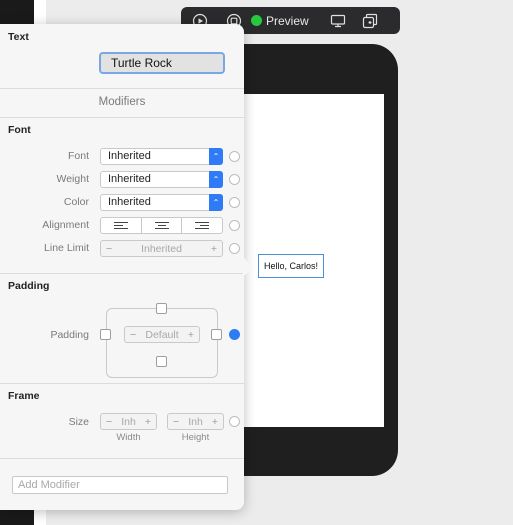  Describe the element at coordinates (18, 37) in the screenshot. I see `text-section-title: Text` at that location.